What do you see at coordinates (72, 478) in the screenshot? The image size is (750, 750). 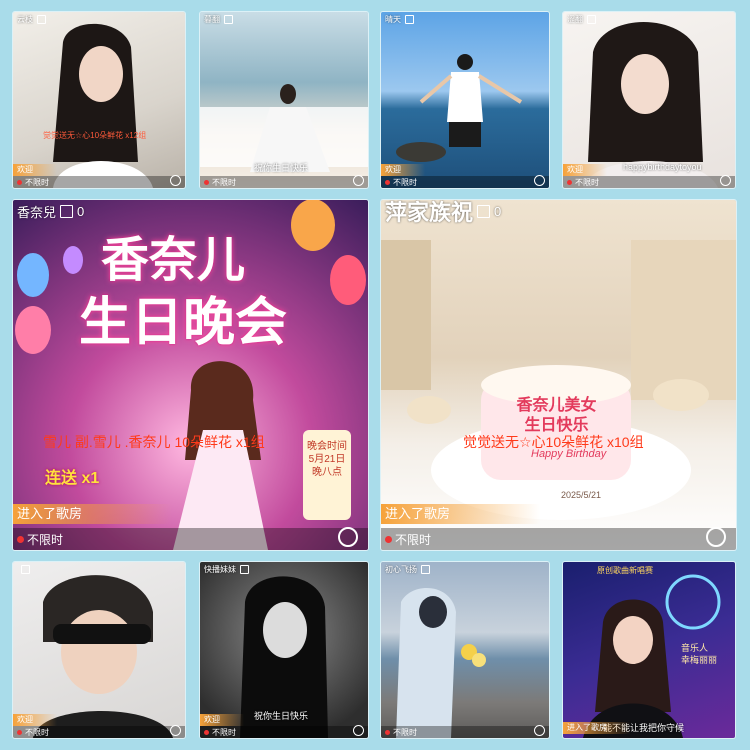 I see `combo-label: 连送 x1` at bounding box center [72, 478].